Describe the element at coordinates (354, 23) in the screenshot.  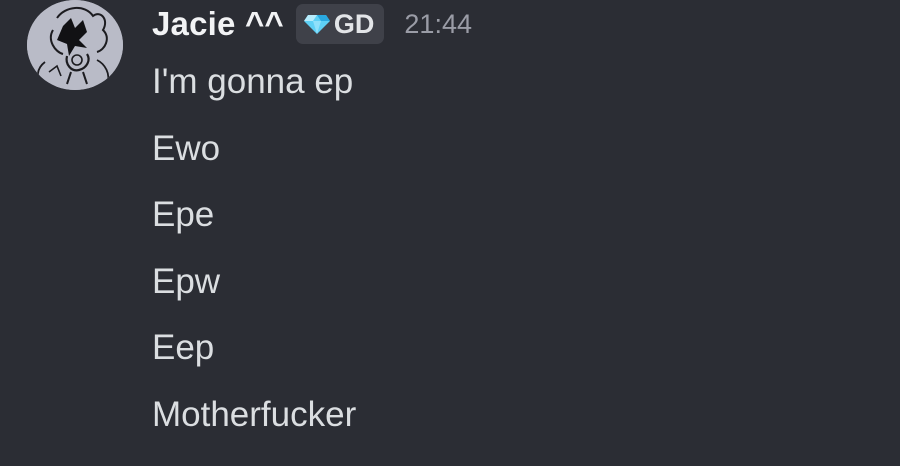
I see `server-tag-label: GD` at that location.